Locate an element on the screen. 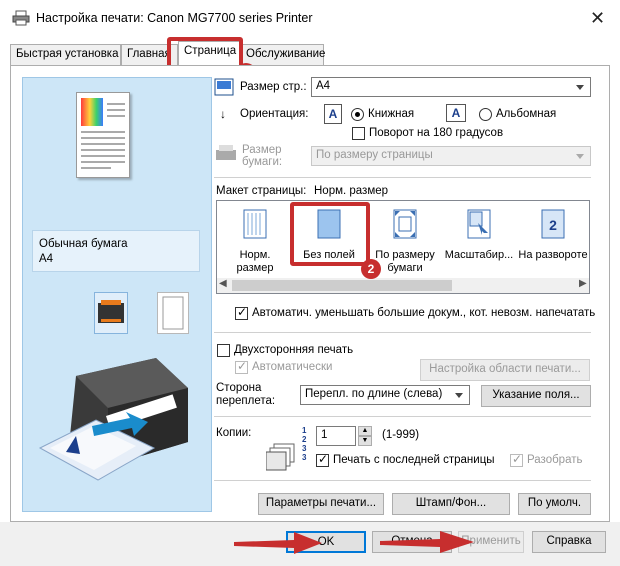  layout-value: Норм. размер is located at coordinates (351, 191).